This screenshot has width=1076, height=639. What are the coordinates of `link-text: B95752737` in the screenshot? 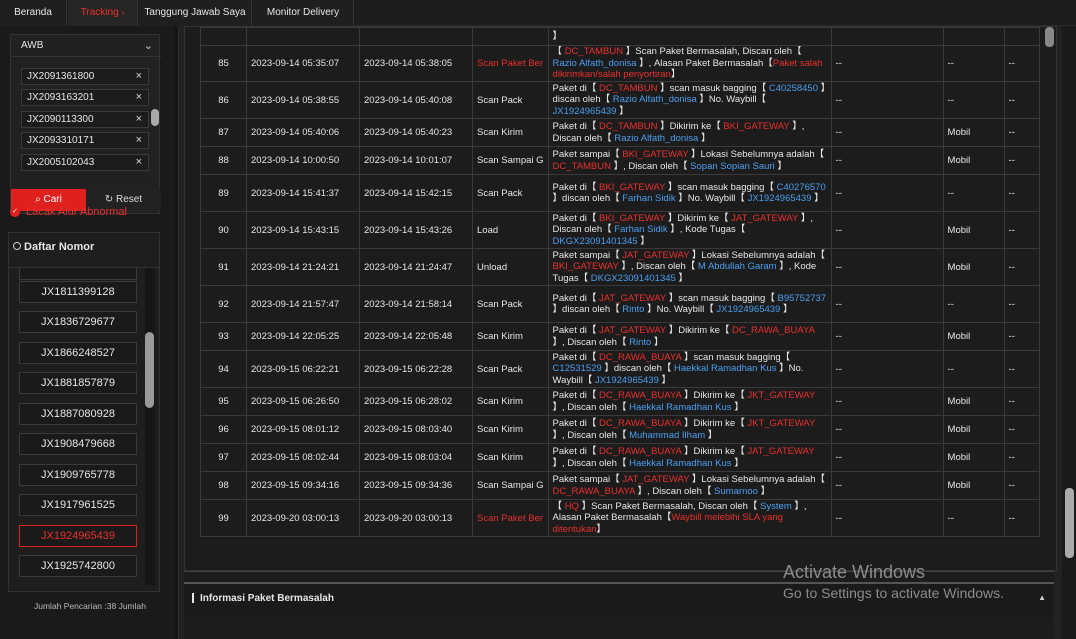 It's located at (801, 298).